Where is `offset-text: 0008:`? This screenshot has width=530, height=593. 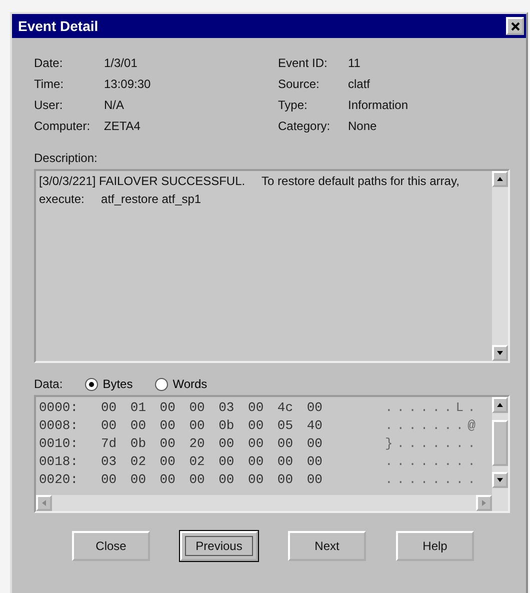 offset-text: 0008: is located at coordinates (59, 426).